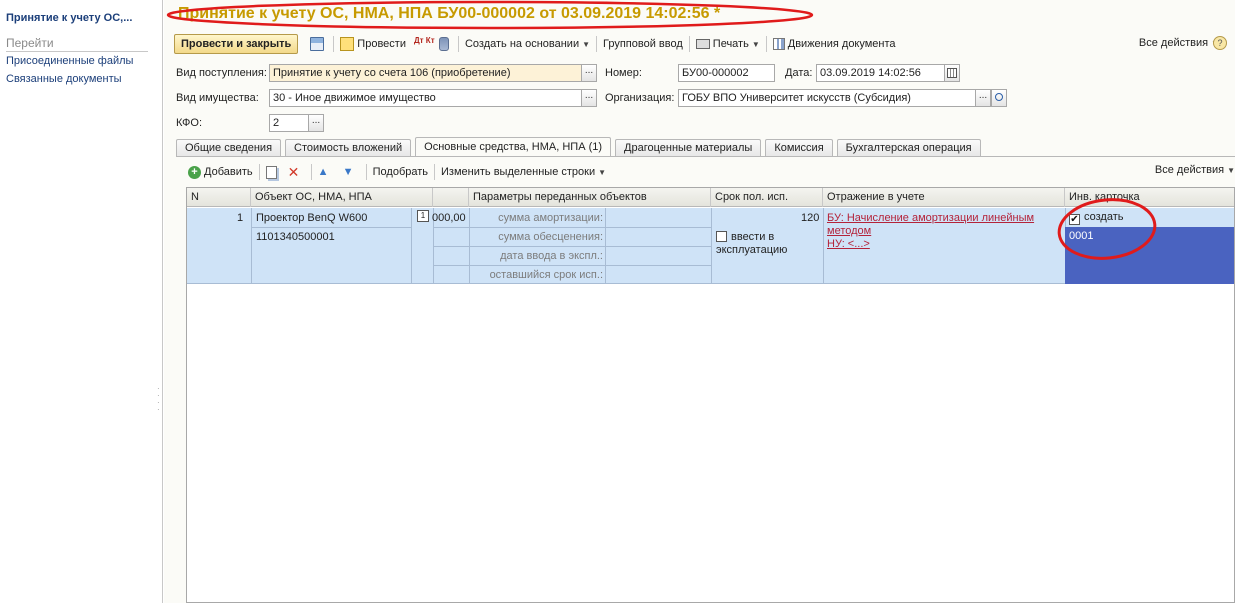 This screenshot has height=603, width=1235. I want to click on inventory-number-cell: 0001, so click(1149, 255).